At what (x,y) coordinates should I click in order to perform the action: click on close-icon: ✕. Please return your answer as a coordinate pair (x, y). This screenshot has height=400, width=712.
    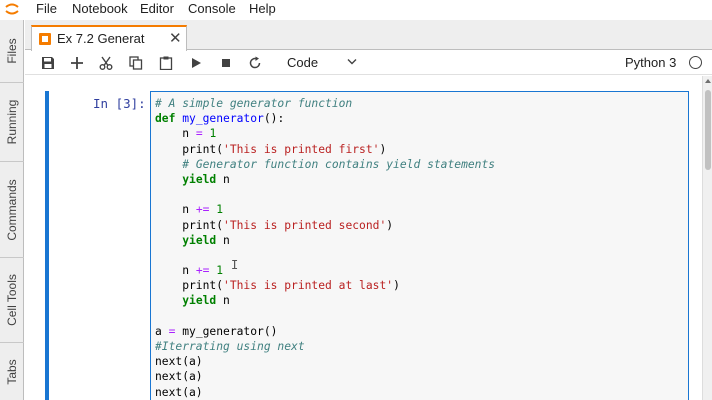
    Looking at the image, I should click on (175, 38).